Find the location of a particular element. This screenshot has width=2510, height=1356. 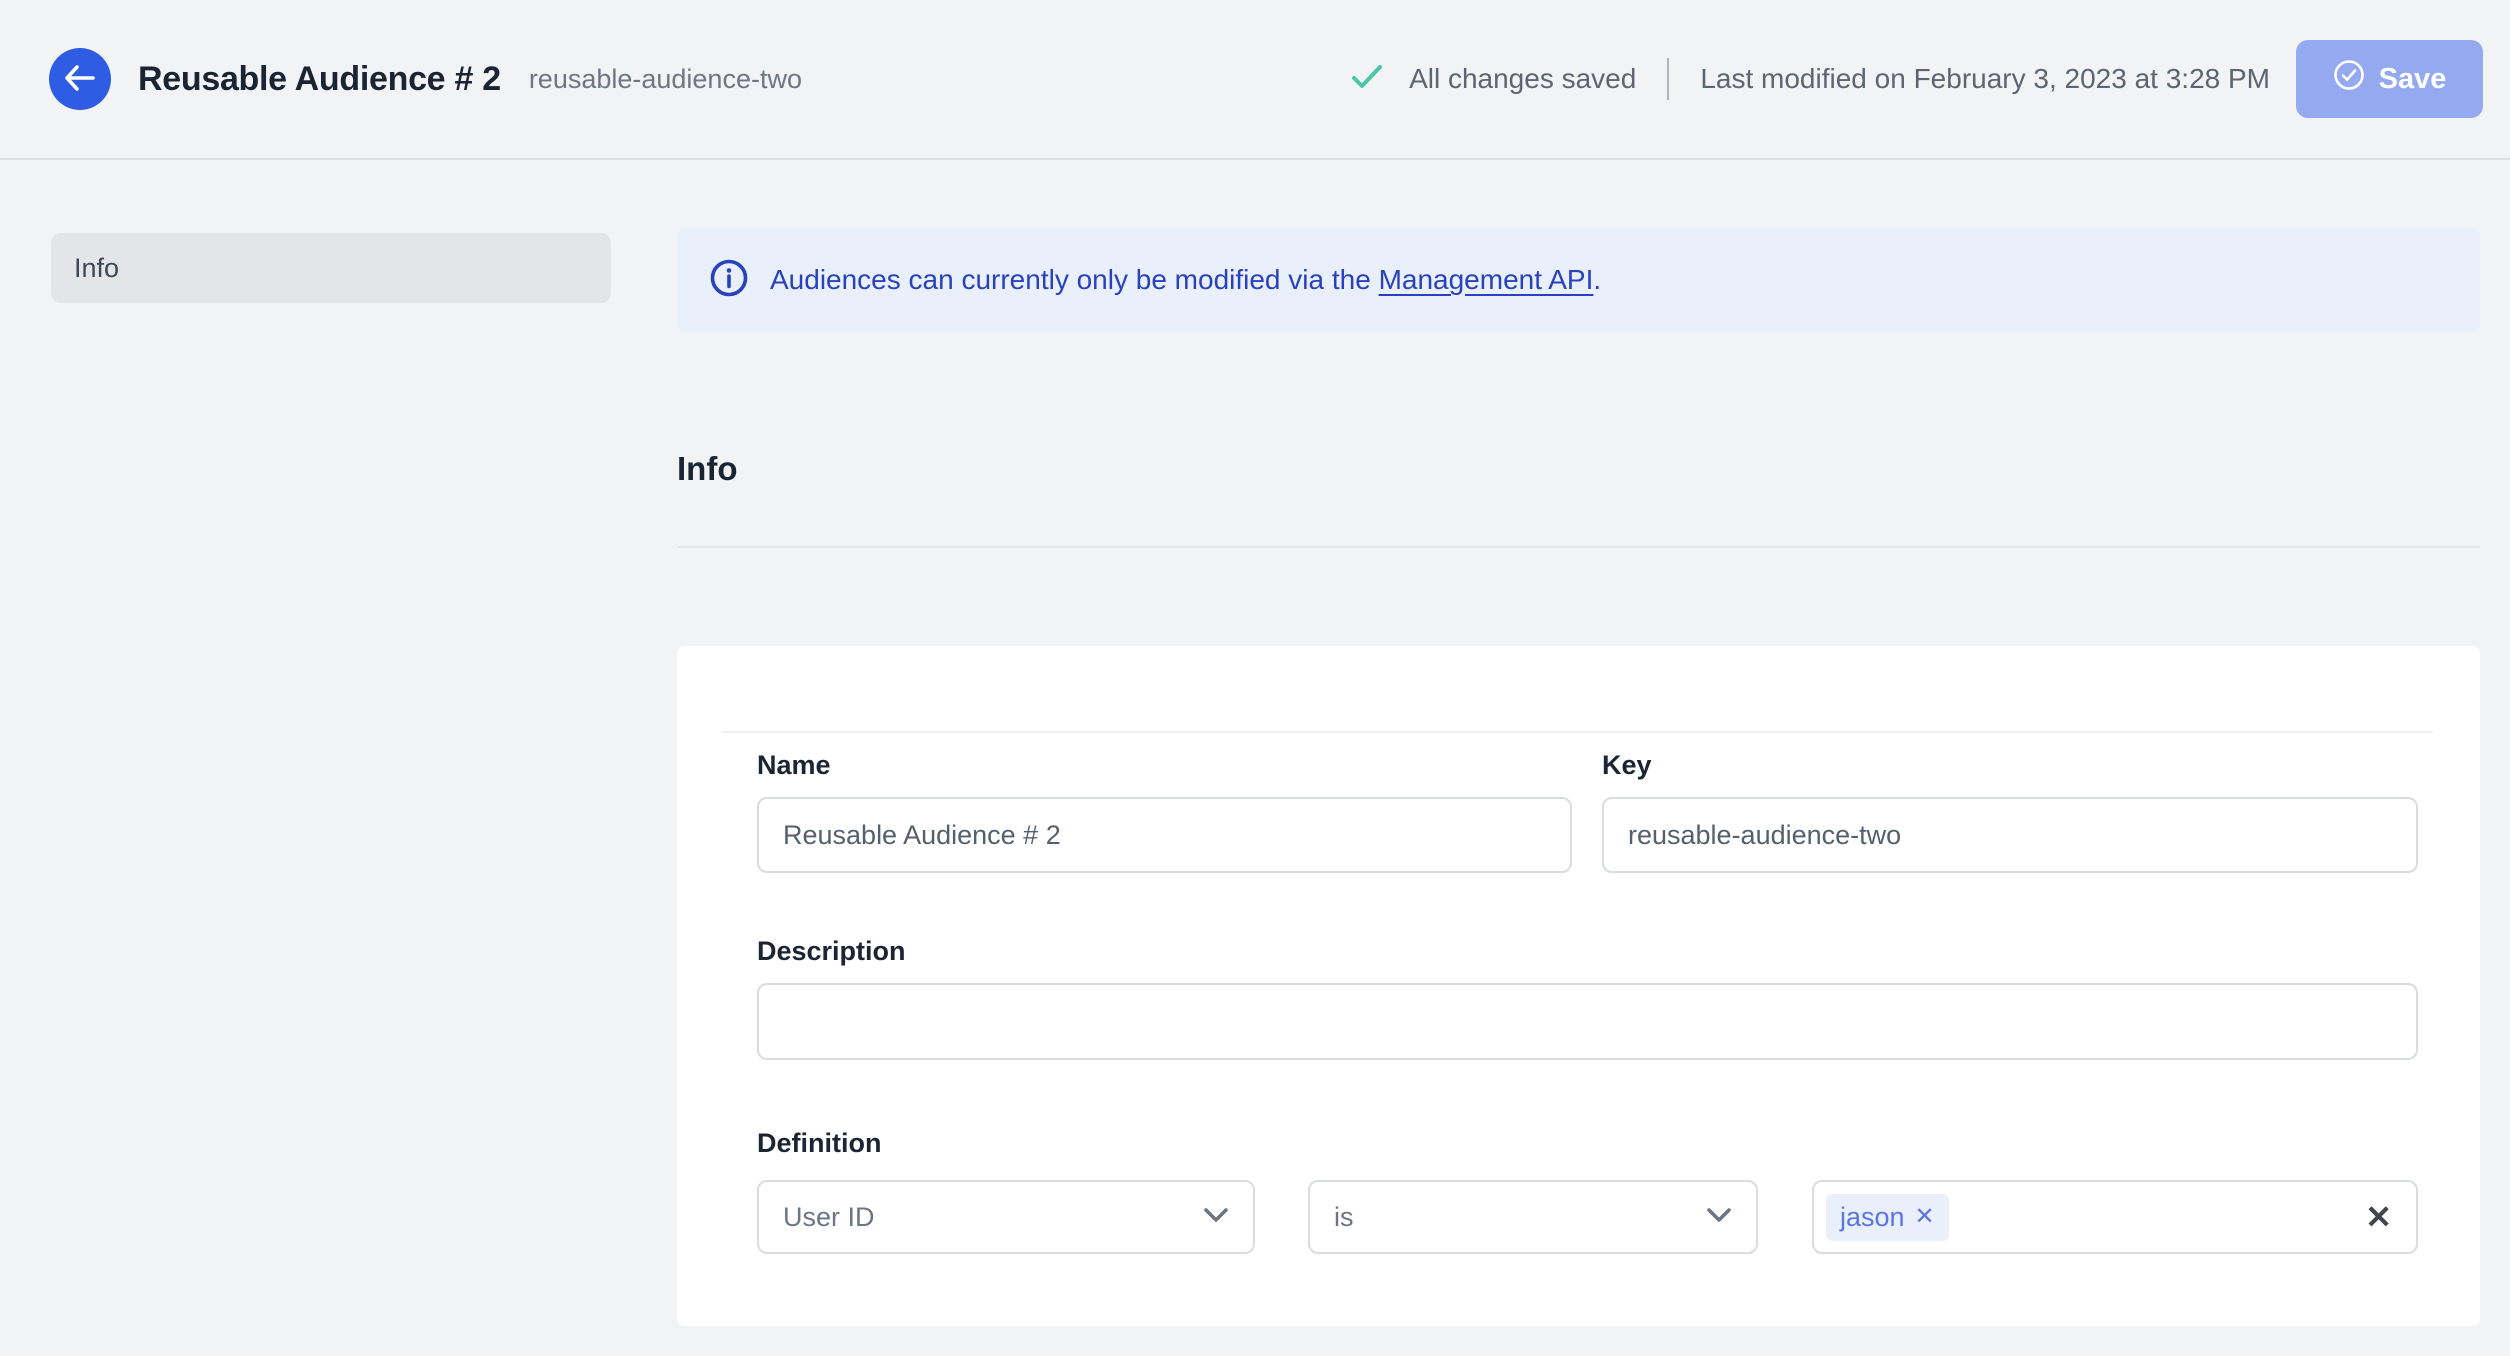

definition-operator-select: is is located at coordinates (1533, 1217).